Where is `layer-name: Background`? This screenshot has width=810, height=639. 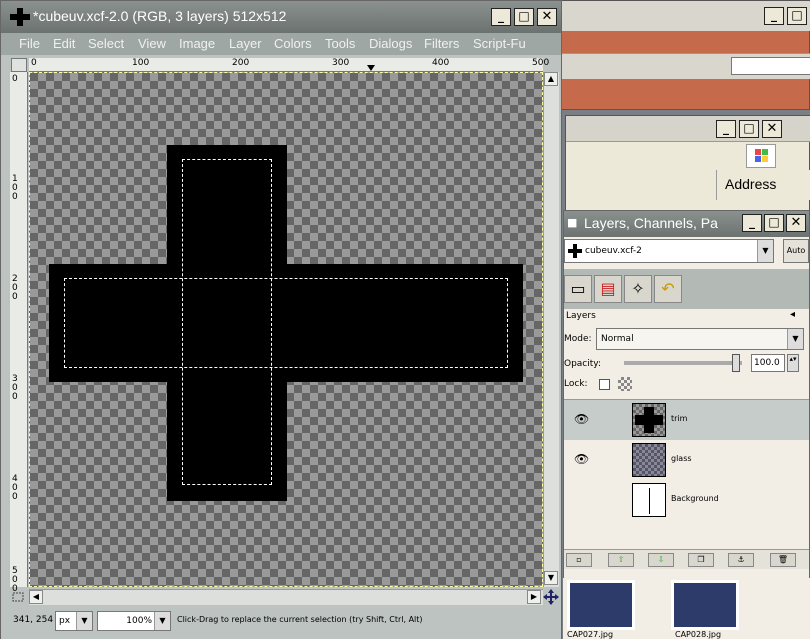 layer-name: Background is located at coordinates (695, 498).